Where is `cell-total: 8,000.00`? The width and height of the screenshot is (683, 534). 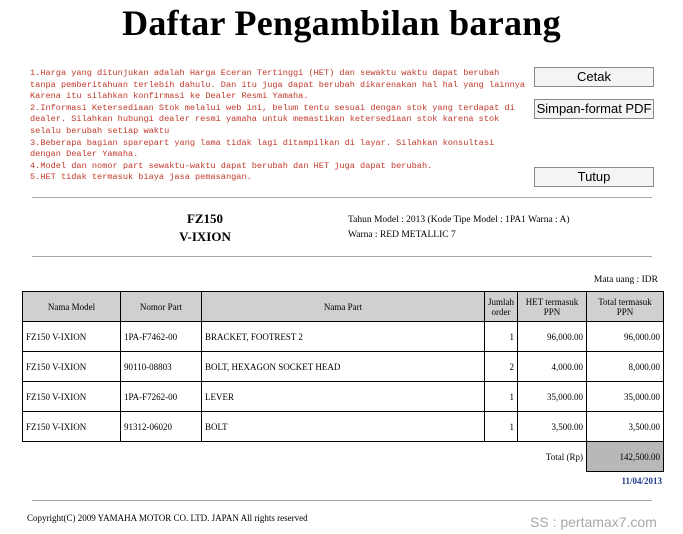 cell-total: 8,000.00 is located at coordinates (625, 366).